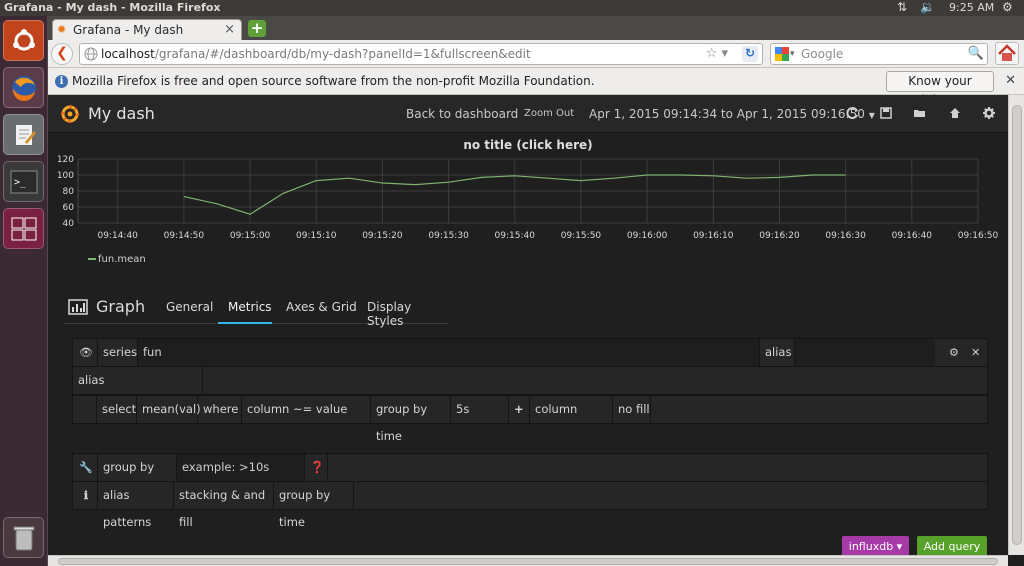  Describe the element at coordinates (792, 54) in the screenshot. I see `search-engine-dropdown-icon: ▾` at that location.